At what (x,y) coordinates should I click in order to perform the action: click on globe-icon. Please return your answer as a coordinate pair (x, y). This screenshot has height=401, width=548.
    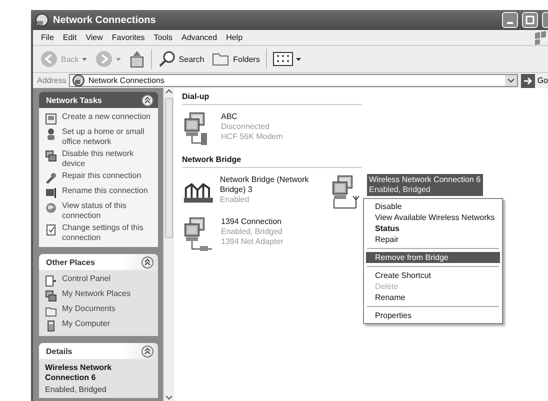
    Looking at the image, I should click on (51, 208).